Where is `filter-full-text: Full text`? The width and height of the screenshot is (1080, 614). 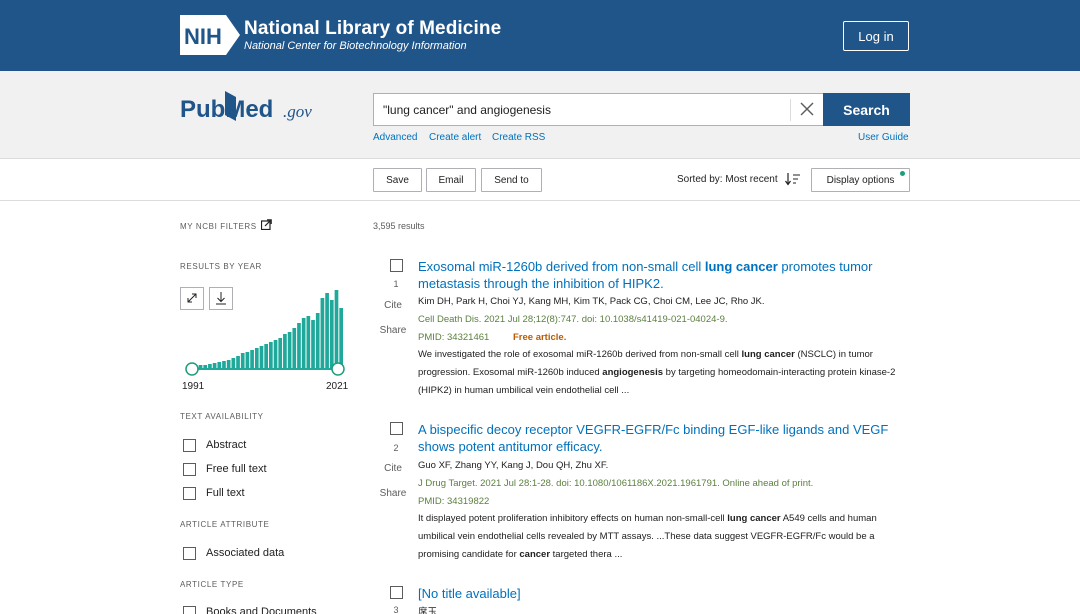
filter-full-text: Full text is located at coordinates (214, 493).